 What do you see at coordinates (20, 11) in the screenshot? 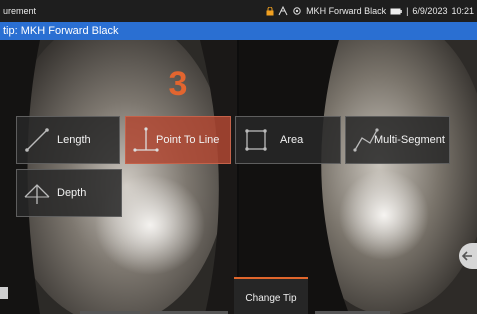
I see `mode-label: urement` at bounding box center [20, 11].